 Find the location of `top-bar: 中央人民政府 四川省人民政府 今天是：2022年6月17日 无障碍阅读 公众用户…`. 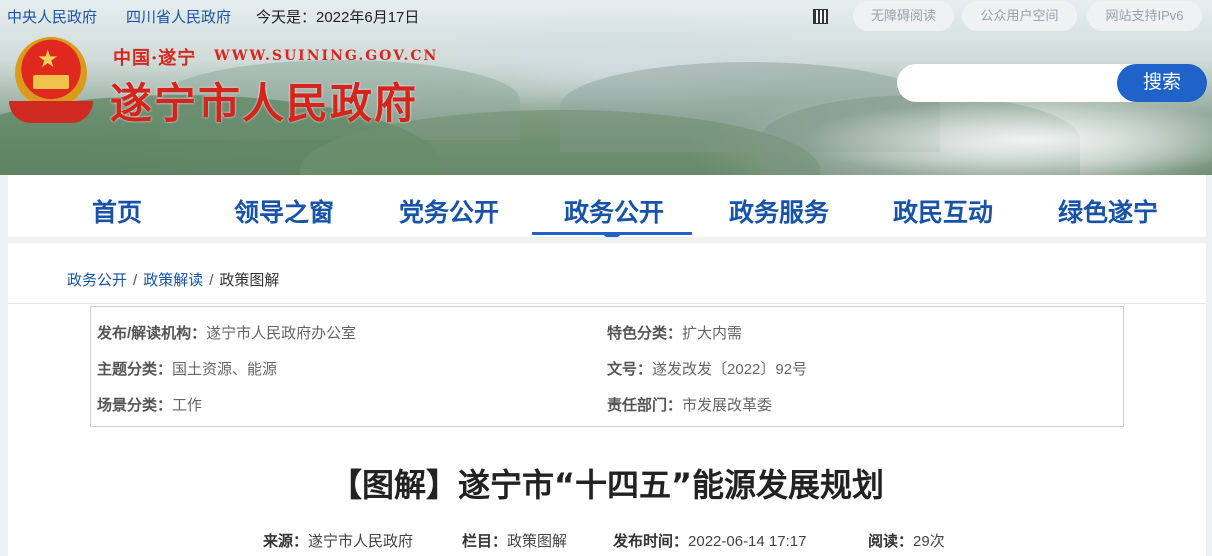

top-bar: 中央人民政府 四川省人民政府 今天是：2022年6月17日 无障碍阅读 公众用户… is located at coordinates (606, 16).